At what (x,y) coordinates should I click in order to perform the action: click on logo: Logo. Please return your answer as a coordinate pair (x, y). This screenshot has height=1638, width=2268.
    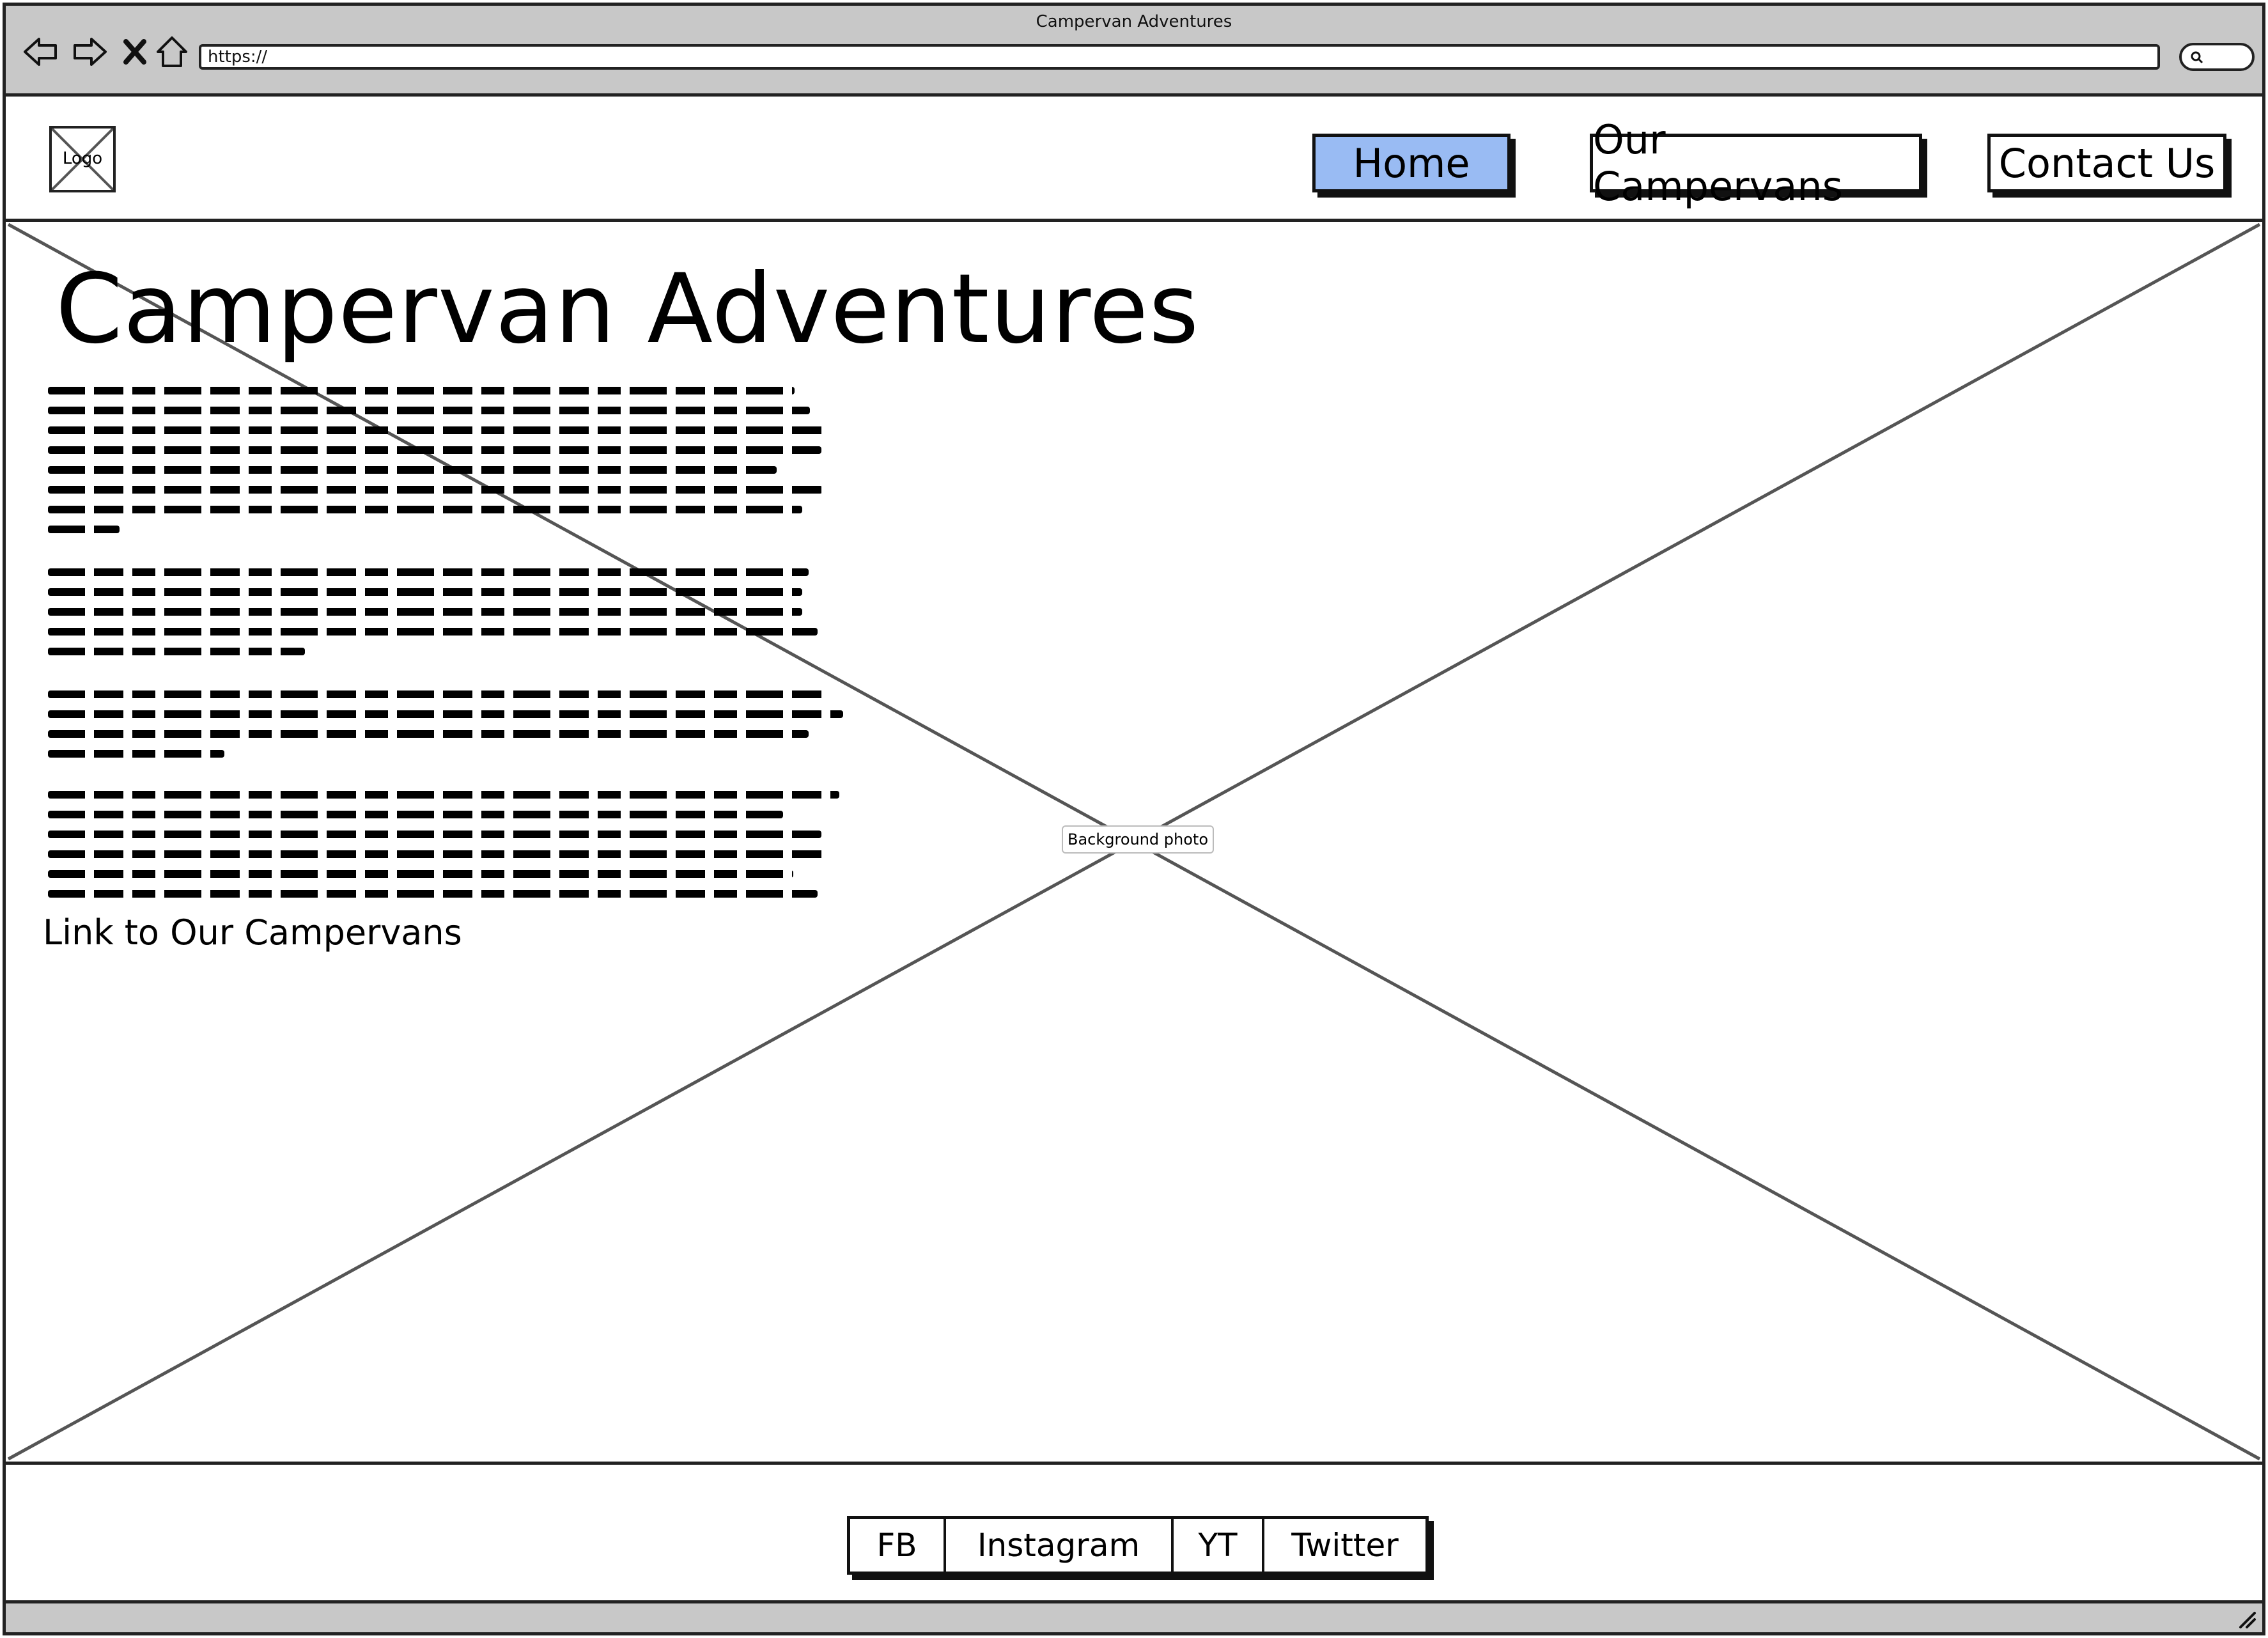
    Looking at the image, I should click on (82, 159).